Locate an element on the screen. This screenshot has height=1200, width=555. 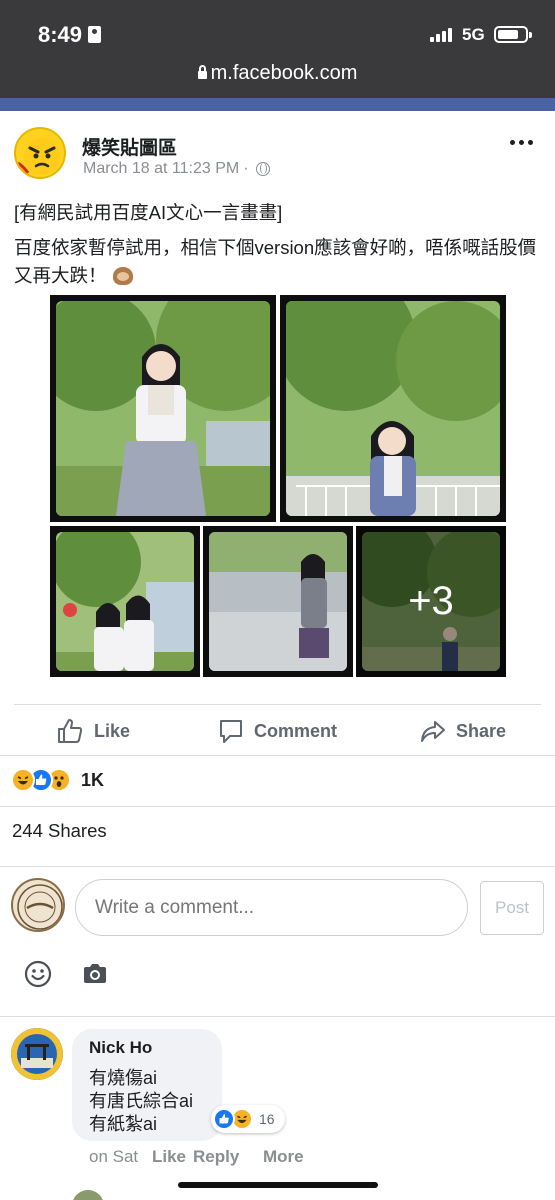
like-reaction-icon is located at coordinates (224, 1119).